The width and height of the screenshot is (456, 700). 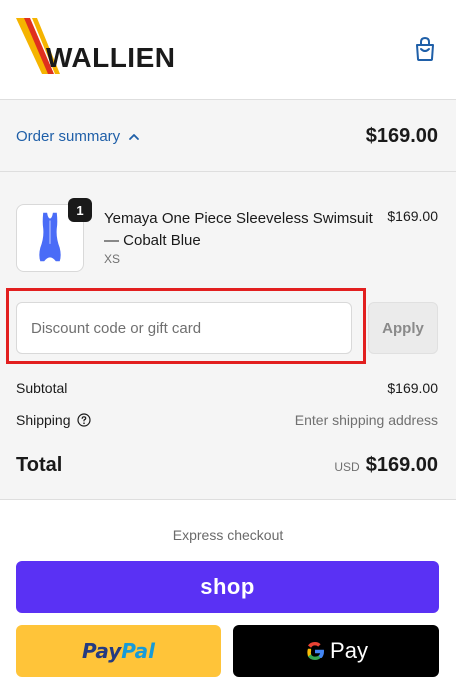 I want to click on discount-code-input, so click(x=184, y=328).